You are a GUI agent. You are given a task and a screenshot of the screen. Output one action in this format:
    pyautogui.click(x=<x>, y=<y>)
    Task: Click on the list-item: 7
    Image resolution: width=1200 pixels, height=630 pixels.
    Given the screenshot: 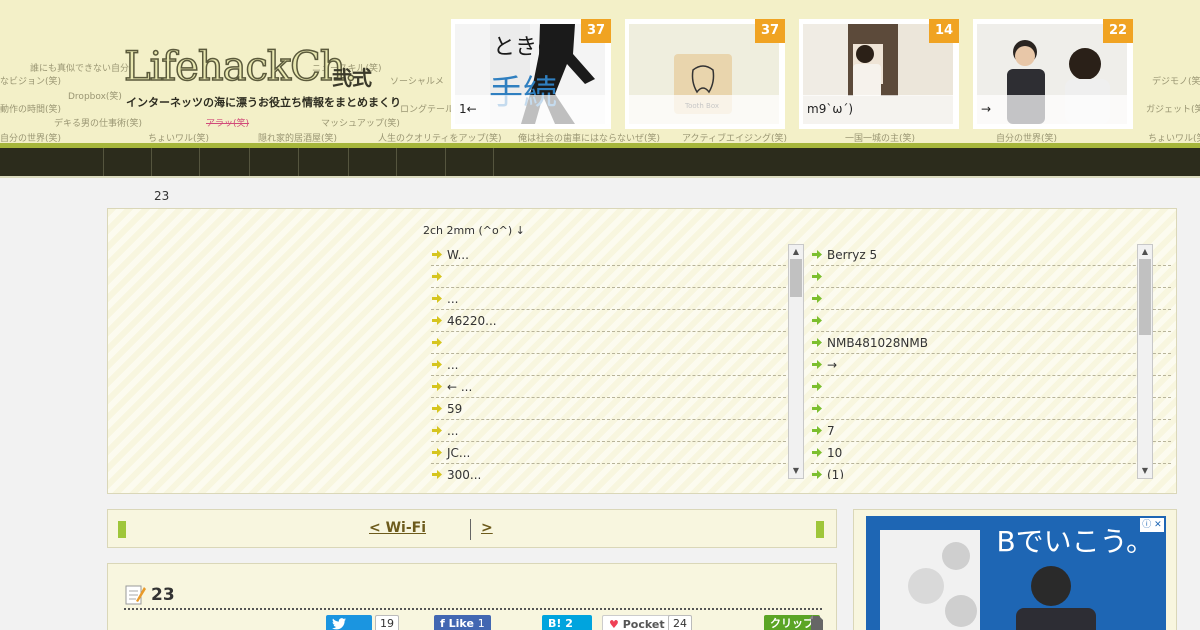 What is the action you would take?
    pyautogui.click(x=991, y=431)
    